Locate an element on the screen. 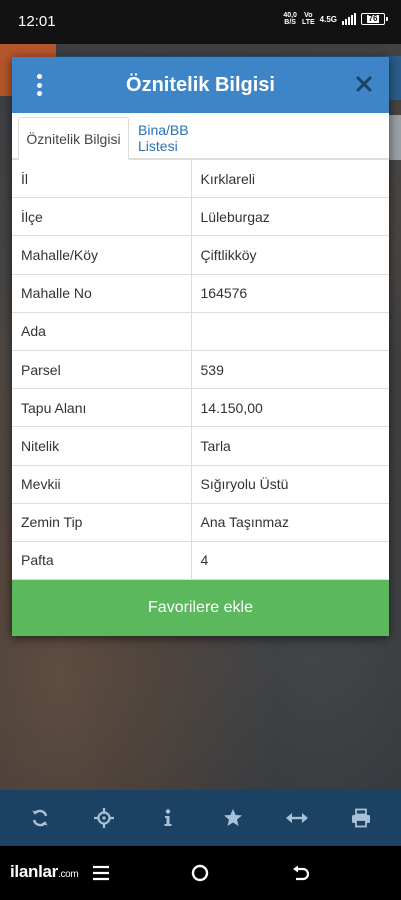  attr-value is located at coordinates (289, 331).